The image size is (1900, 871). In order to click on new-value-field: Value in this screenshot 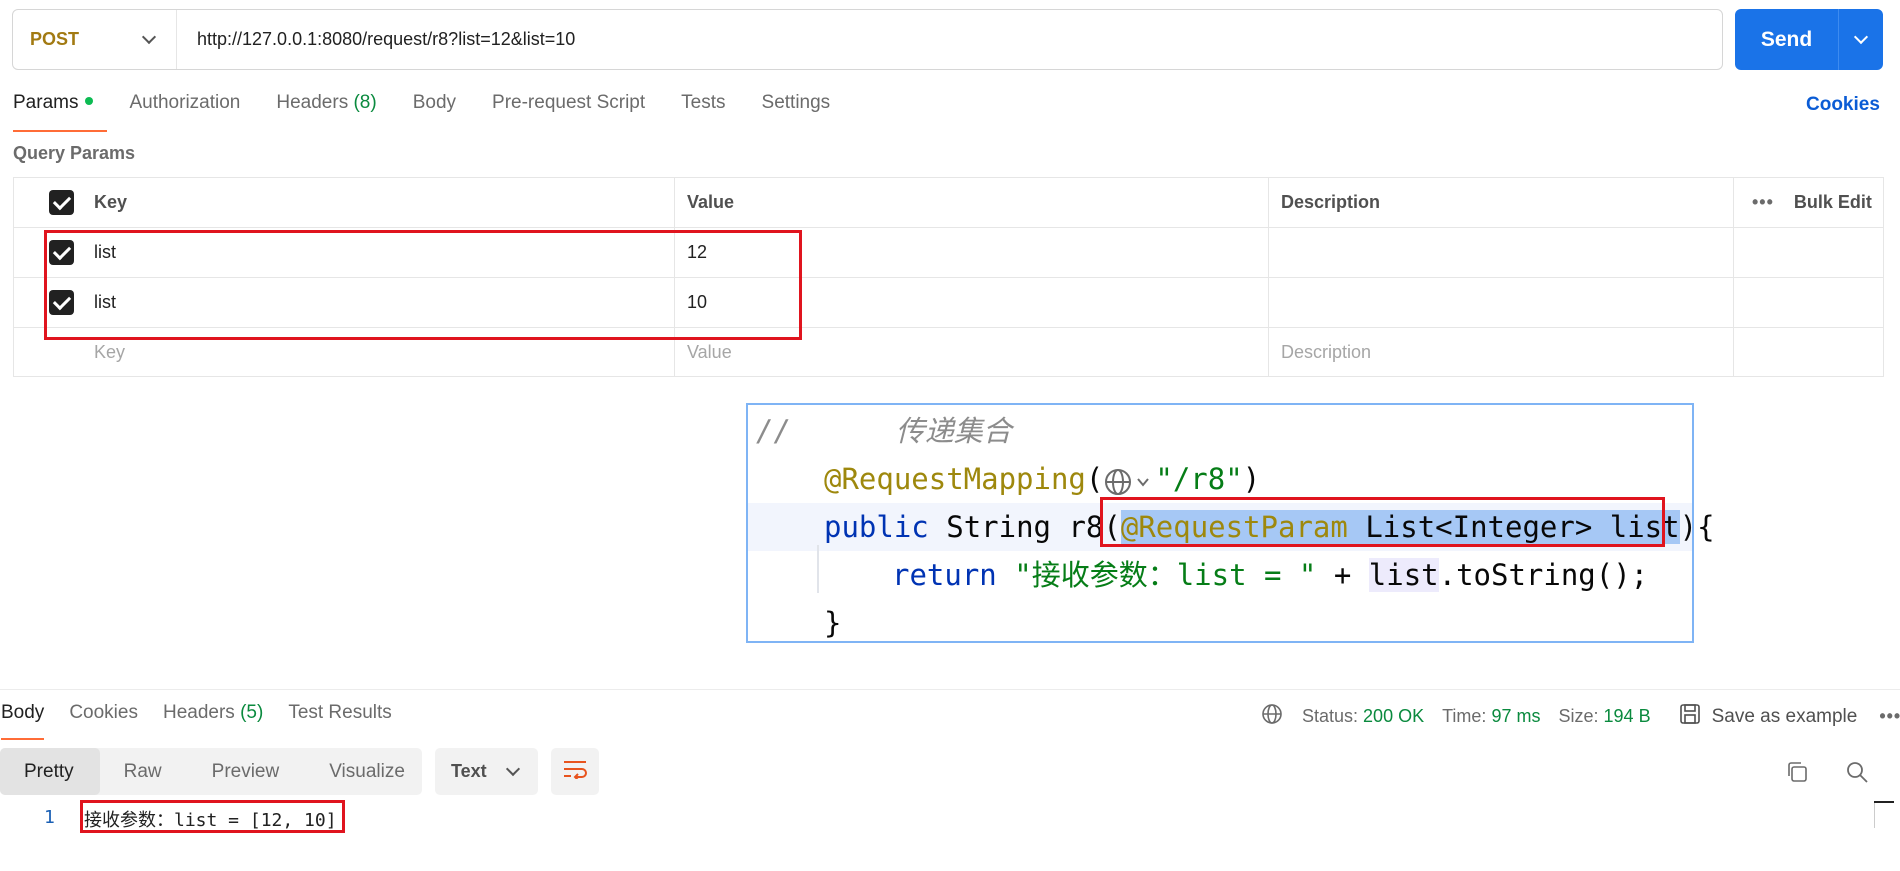, I will do `click(972, 352)`.